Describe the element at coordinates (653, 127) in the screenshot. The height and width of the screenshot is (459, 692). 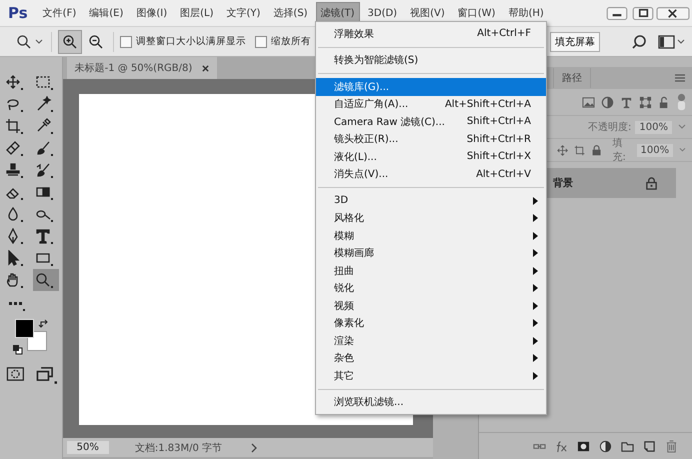
I see `opacity-field: 100%` at that location.